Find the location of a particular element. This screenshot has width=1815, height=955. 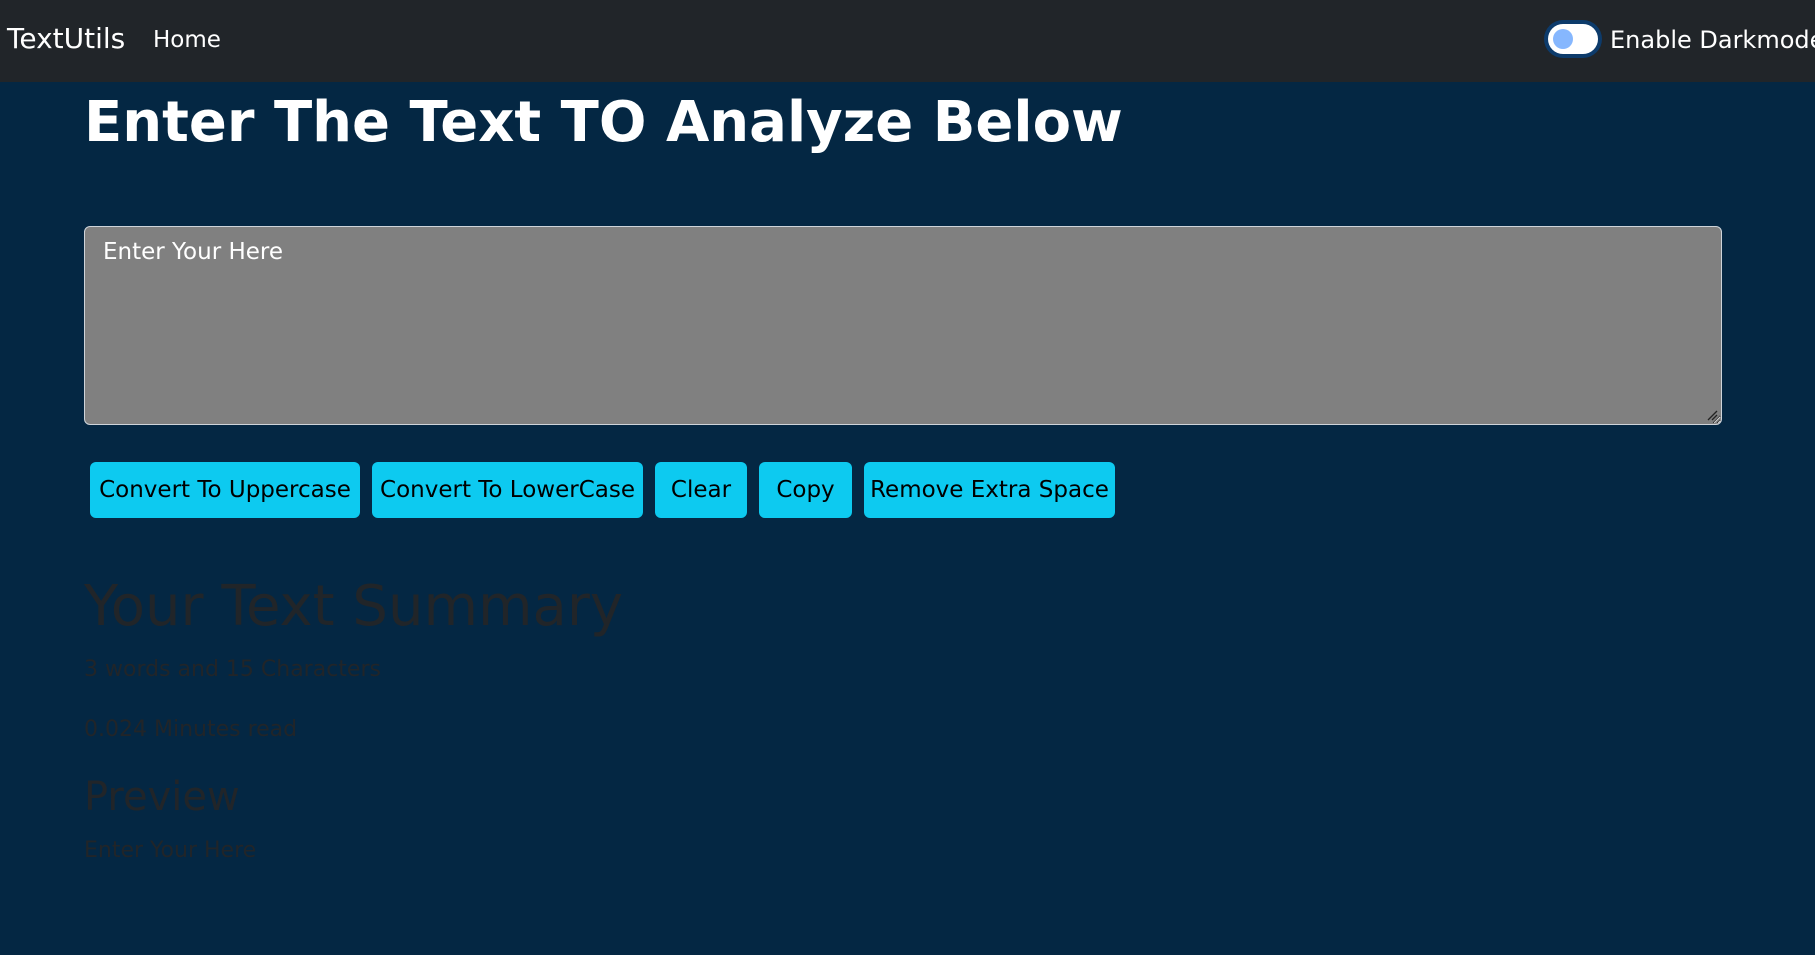

word-char-count: 3 words and 15 Characters is located at coordinates (232, 669).